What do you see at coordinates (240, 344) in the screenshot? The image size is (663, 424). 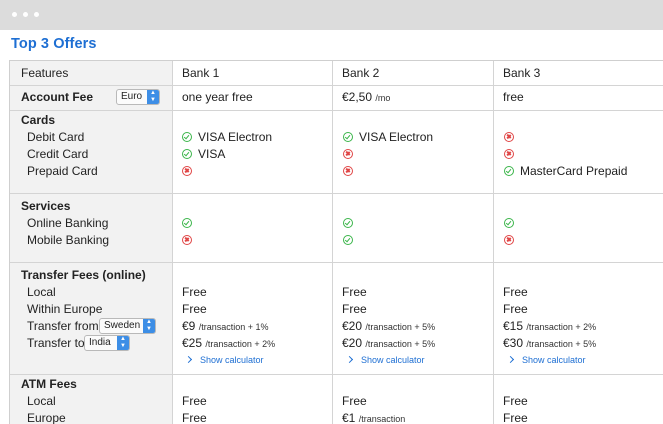 I see `bank1-transfer-to-detail: /transaction + 2%` at bounding box center [240, 344].